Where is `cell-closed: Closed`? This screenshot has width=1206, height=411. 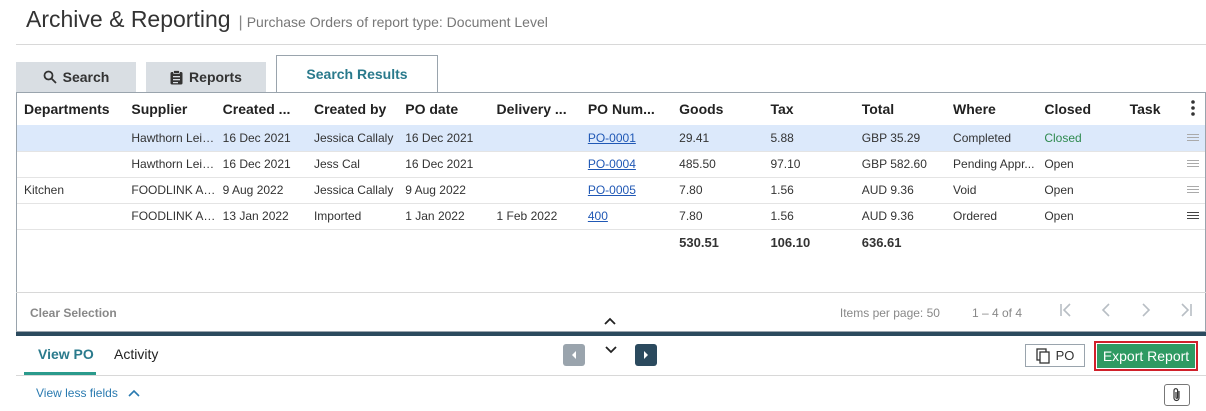 cell-closed: Closed is located at coordinates (1080, 138).